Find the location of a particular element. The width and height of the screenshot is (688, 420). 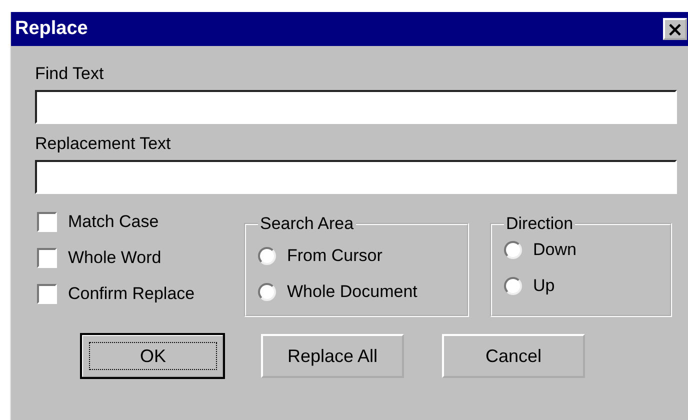

dialog-button: OK is located at coordinates (152, 356).